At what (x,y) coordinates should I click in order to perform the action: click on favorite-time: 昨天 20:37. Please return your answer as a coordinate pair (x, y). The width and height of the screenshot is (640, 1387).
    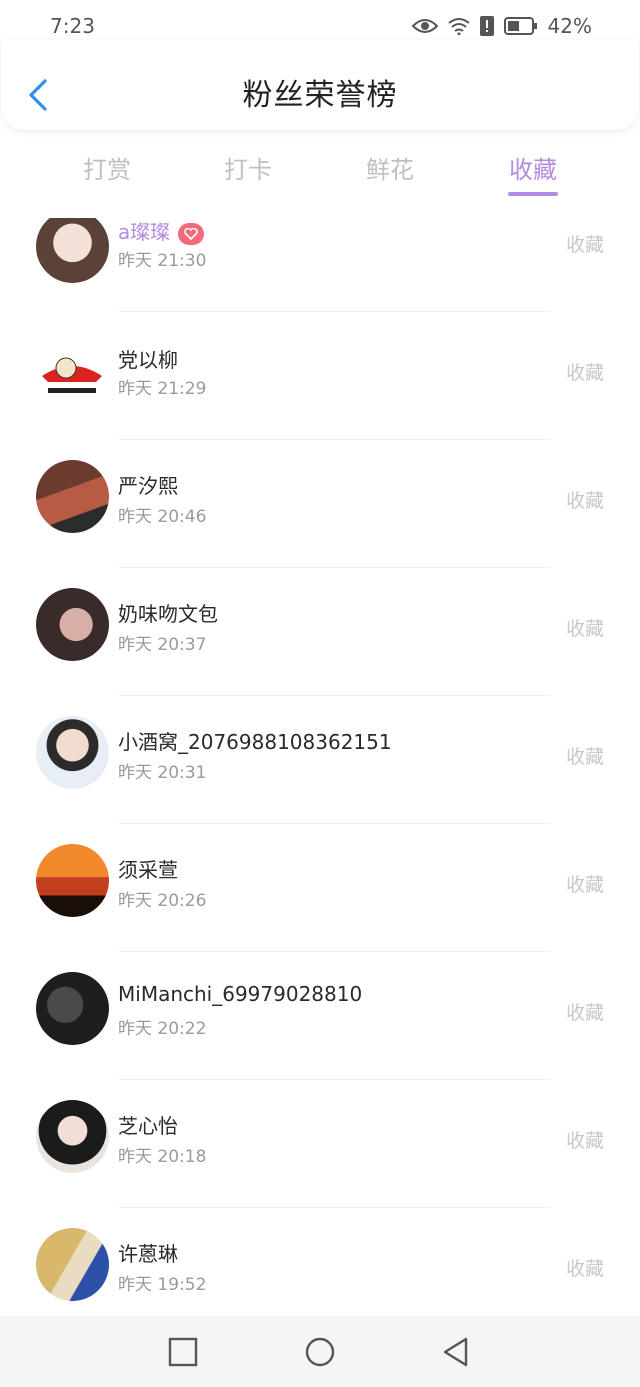
    Looking at the image, I should click on (162, 645).